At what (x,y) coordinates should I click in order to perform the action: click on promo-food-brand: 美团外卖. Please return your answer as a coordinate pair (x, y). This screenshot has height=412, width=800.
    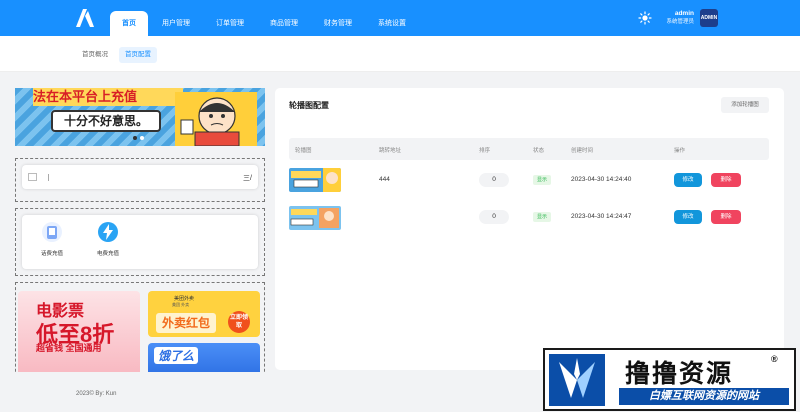
    Looking at the image, I should click on (184, 299).